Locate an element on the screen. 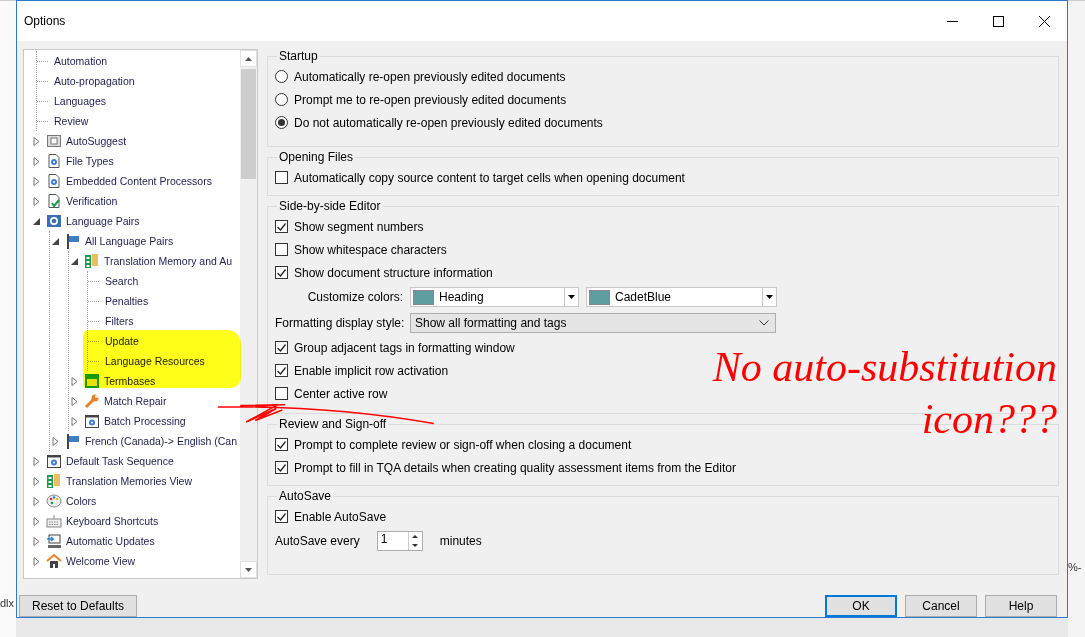 The image size is (1085, 637). chevron-icon is located at coordinates (764, 323).